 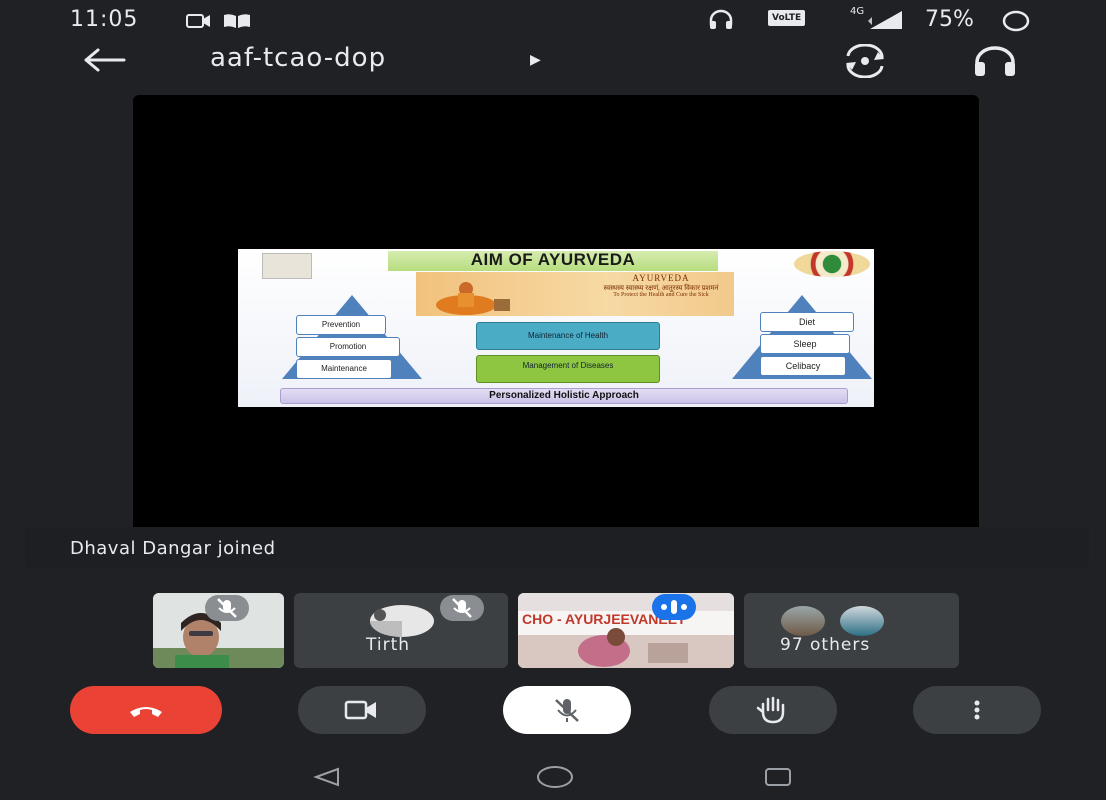 I want to click on video-camera-icon, so click(x=360, y=710).